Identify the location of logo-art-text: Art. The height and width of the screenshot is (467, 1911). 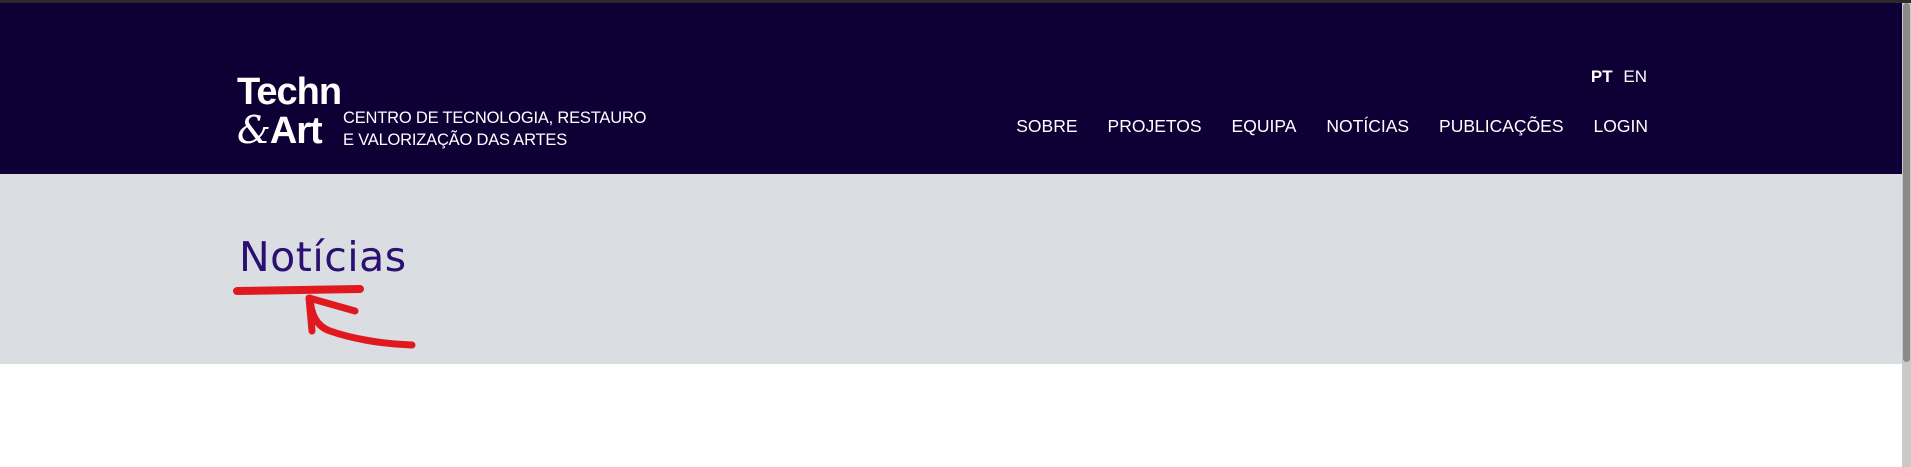
(296, 131).